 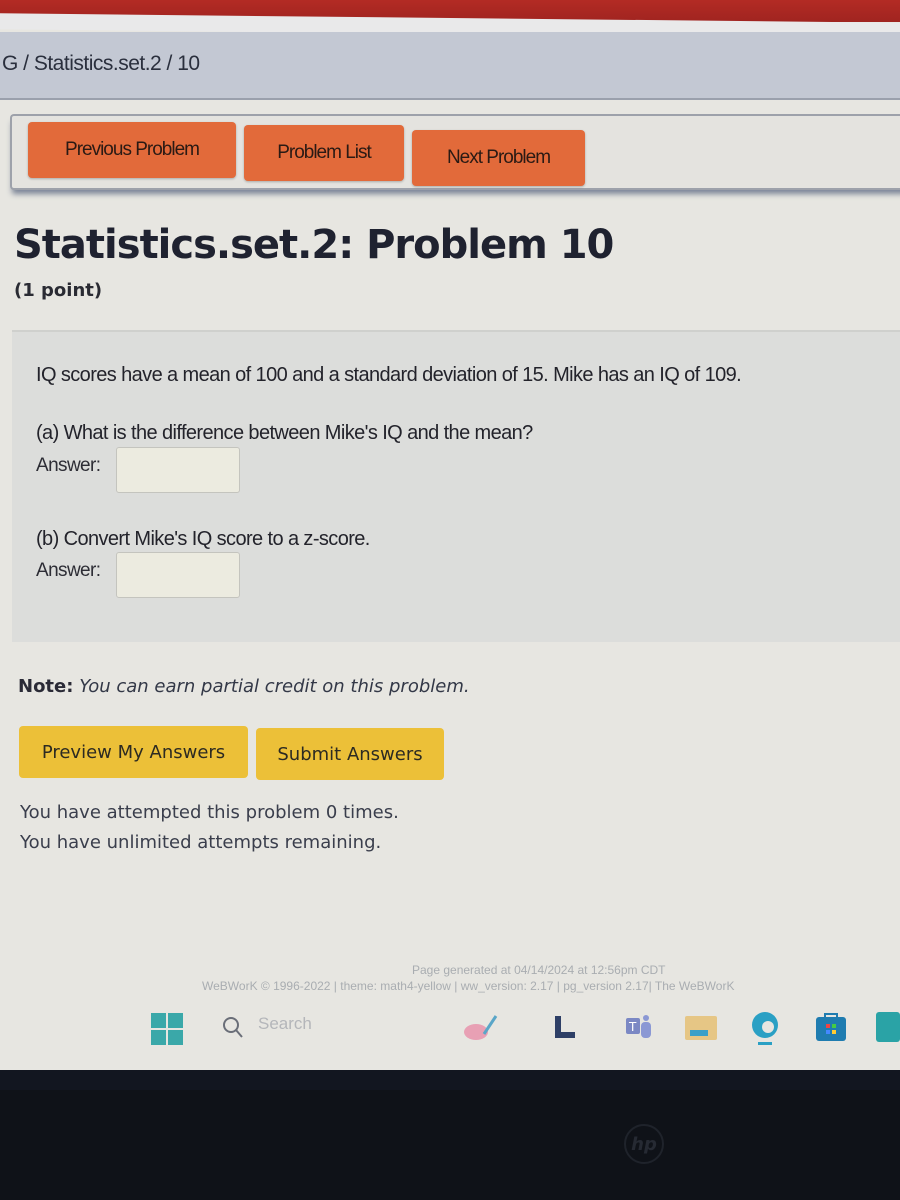 I want to click on file-explorer-icon, so click(x=701, y=1030).